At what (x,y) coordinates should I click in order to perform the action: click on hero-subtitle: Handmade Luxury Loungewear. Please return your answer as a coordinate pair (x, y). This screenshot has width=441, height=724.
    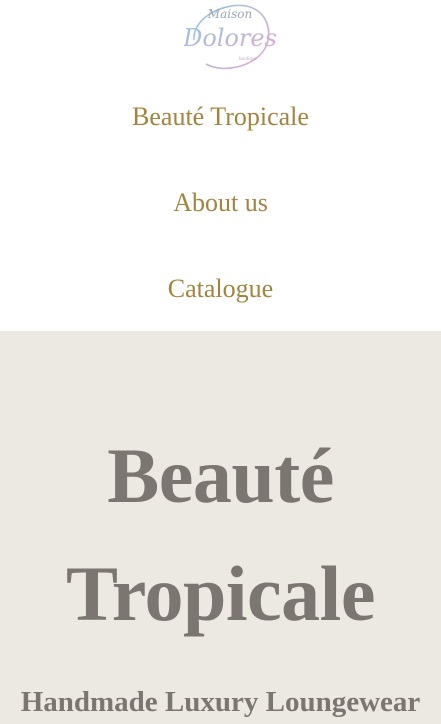
    Looking at the image, I should click on (220, 702).